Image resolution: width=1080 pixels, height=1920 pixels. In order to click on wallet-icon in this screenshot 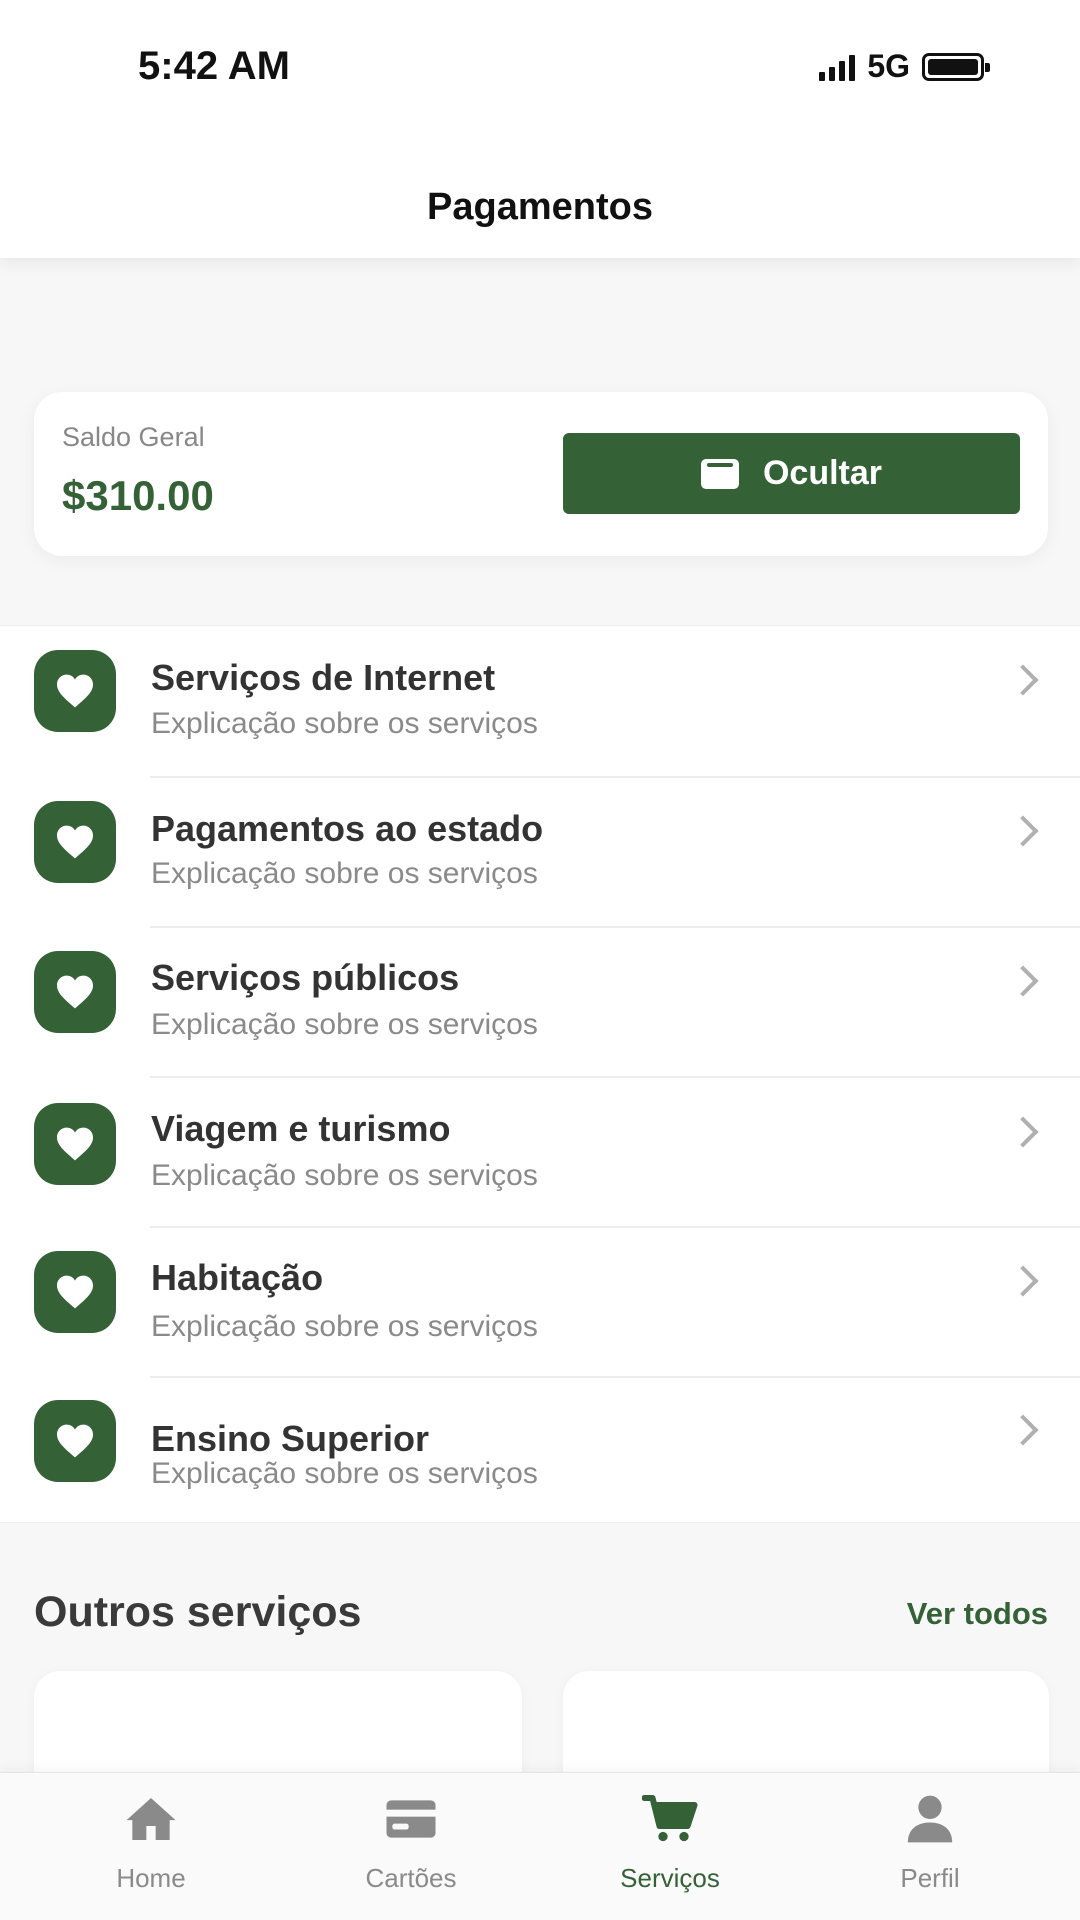, I will do `click(719, 473)`.